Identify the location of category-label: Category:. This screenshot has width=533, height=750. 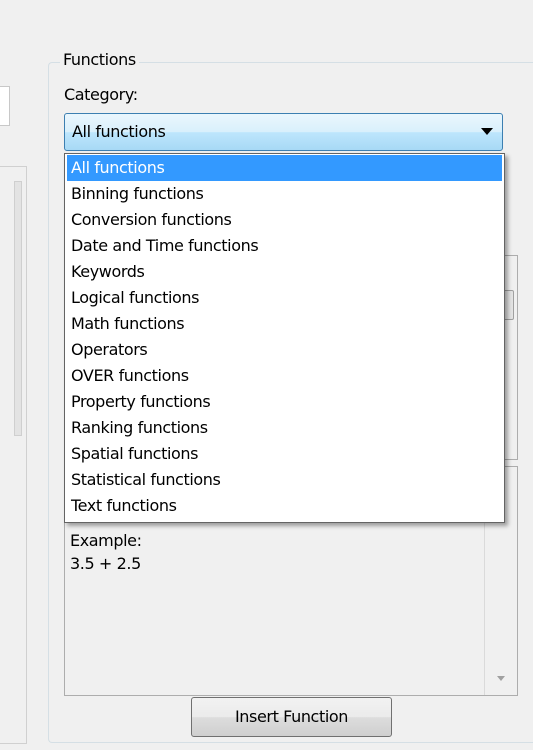
(101, 94).